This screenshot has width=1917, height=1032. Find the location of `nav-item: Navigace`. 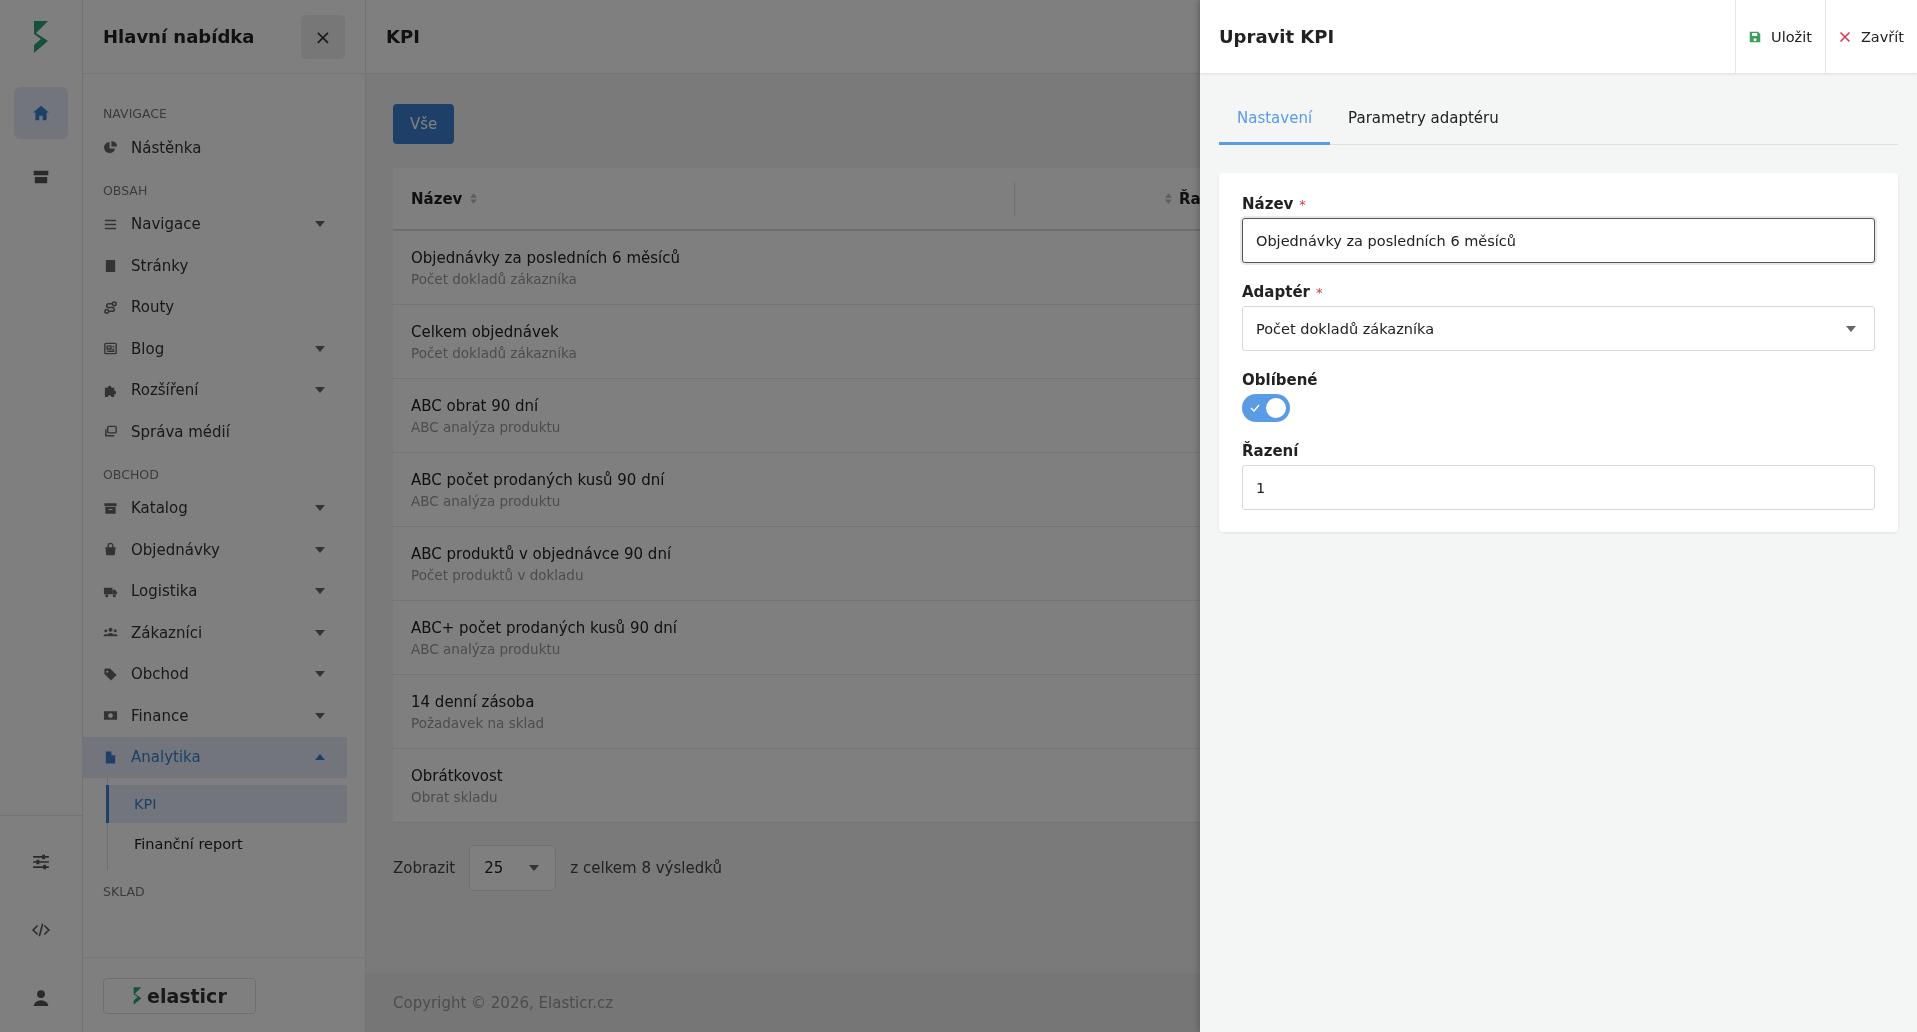

nav-item: Navigace is located at coordinates (215, 224).